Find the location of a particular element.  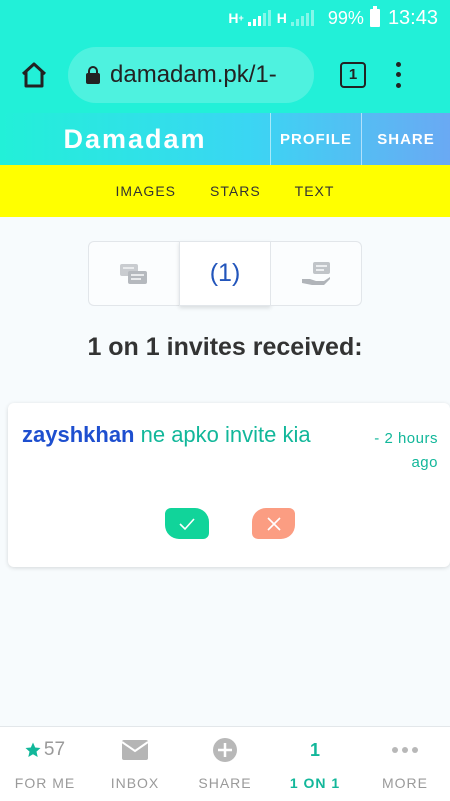

browser-toolbar: damadam.pk/1- 1 is located at coordinates (225, 74).